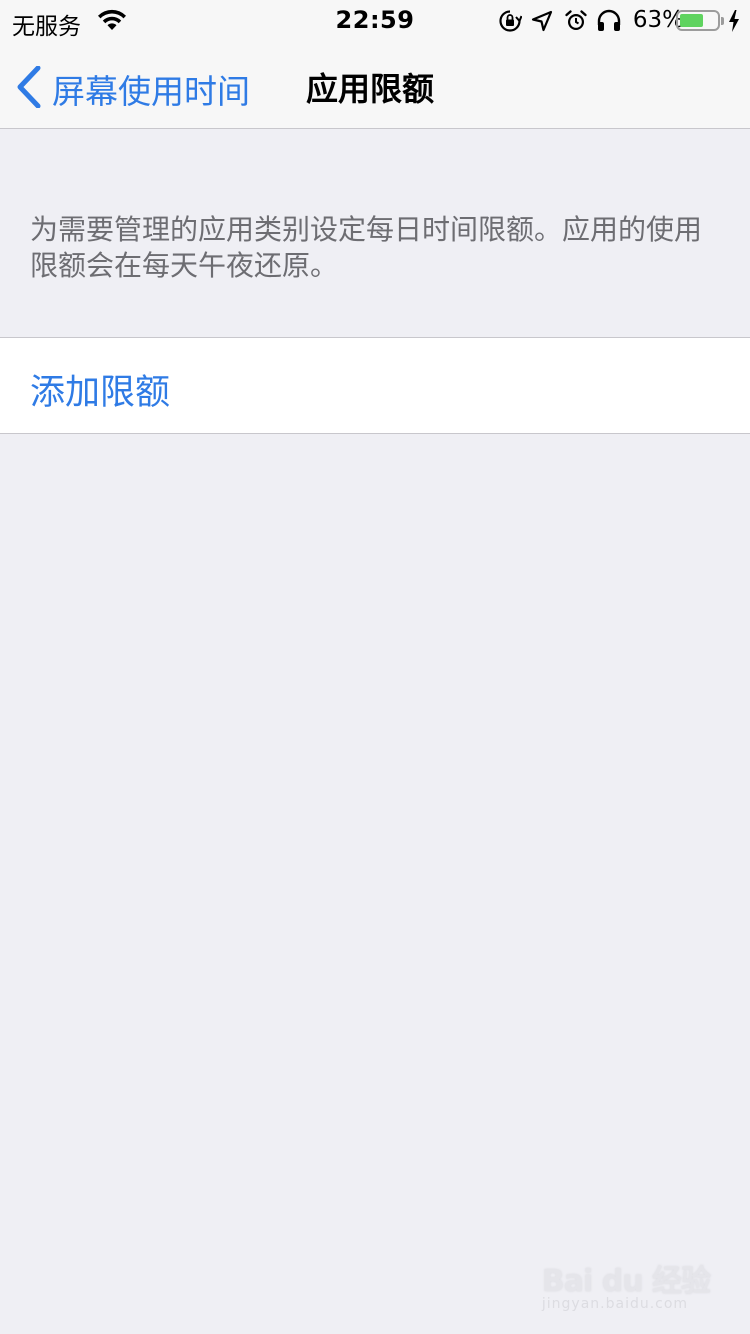 This screenshot has height=1334, width=750. What do you see at coordinates (576, 23) in the screenshot?
I see `alarm-icon` at bounding box center [576, 23].